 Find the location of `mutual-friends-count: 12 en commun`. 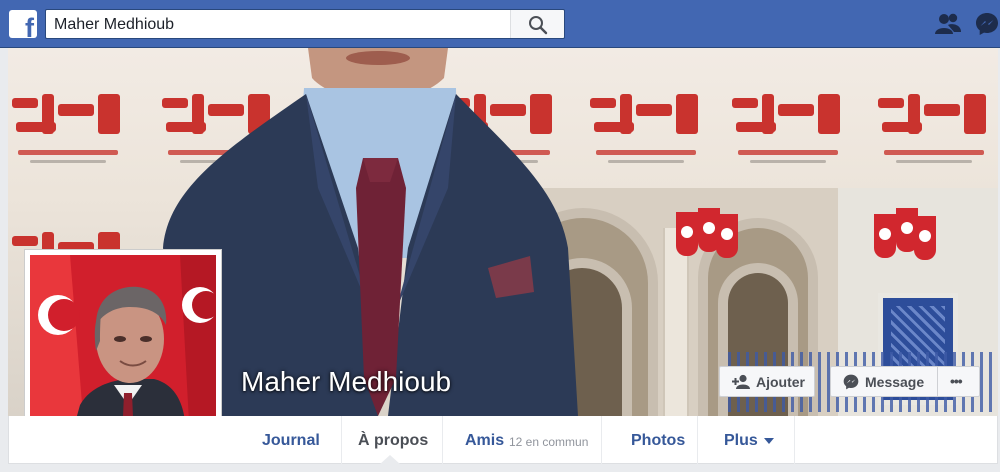

mutual-friends-count: 12 en commun is located at coordinates (549, 442).